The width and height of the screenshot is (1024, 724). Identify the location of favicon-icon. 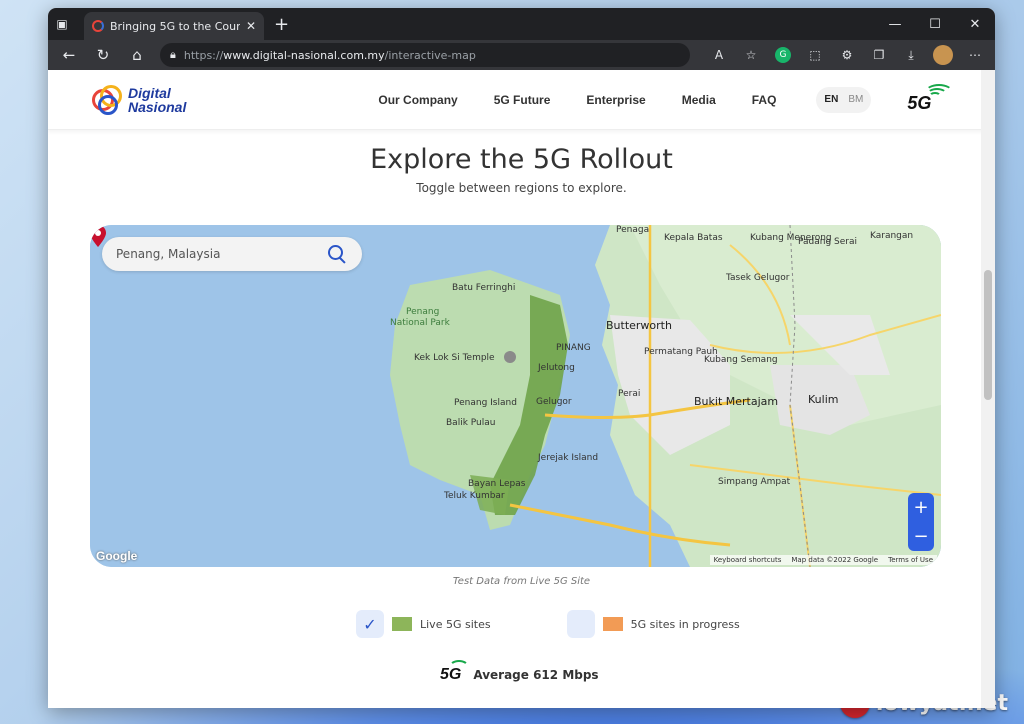
(98, 26).